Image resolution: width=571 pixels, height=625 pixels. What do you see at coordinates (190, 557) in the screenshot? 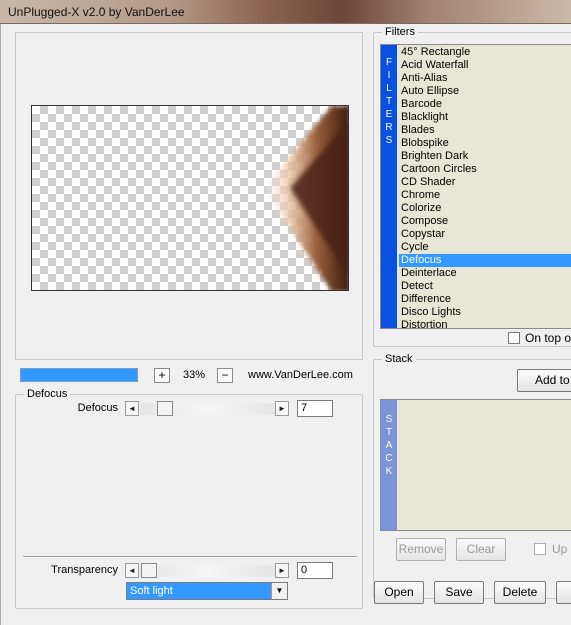
I see `separator` at bounding box center [190, 557].